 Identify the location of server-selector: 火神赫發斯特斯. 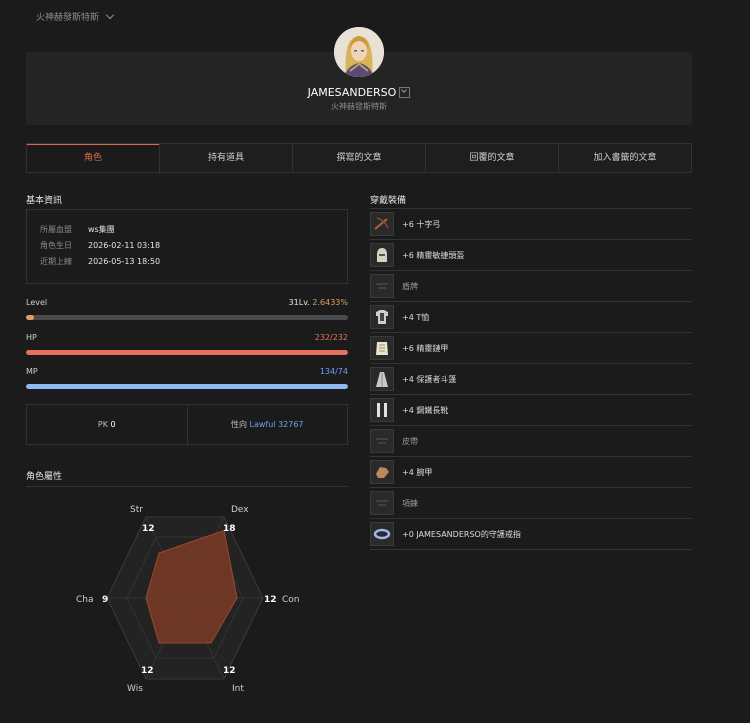
(75, 16).